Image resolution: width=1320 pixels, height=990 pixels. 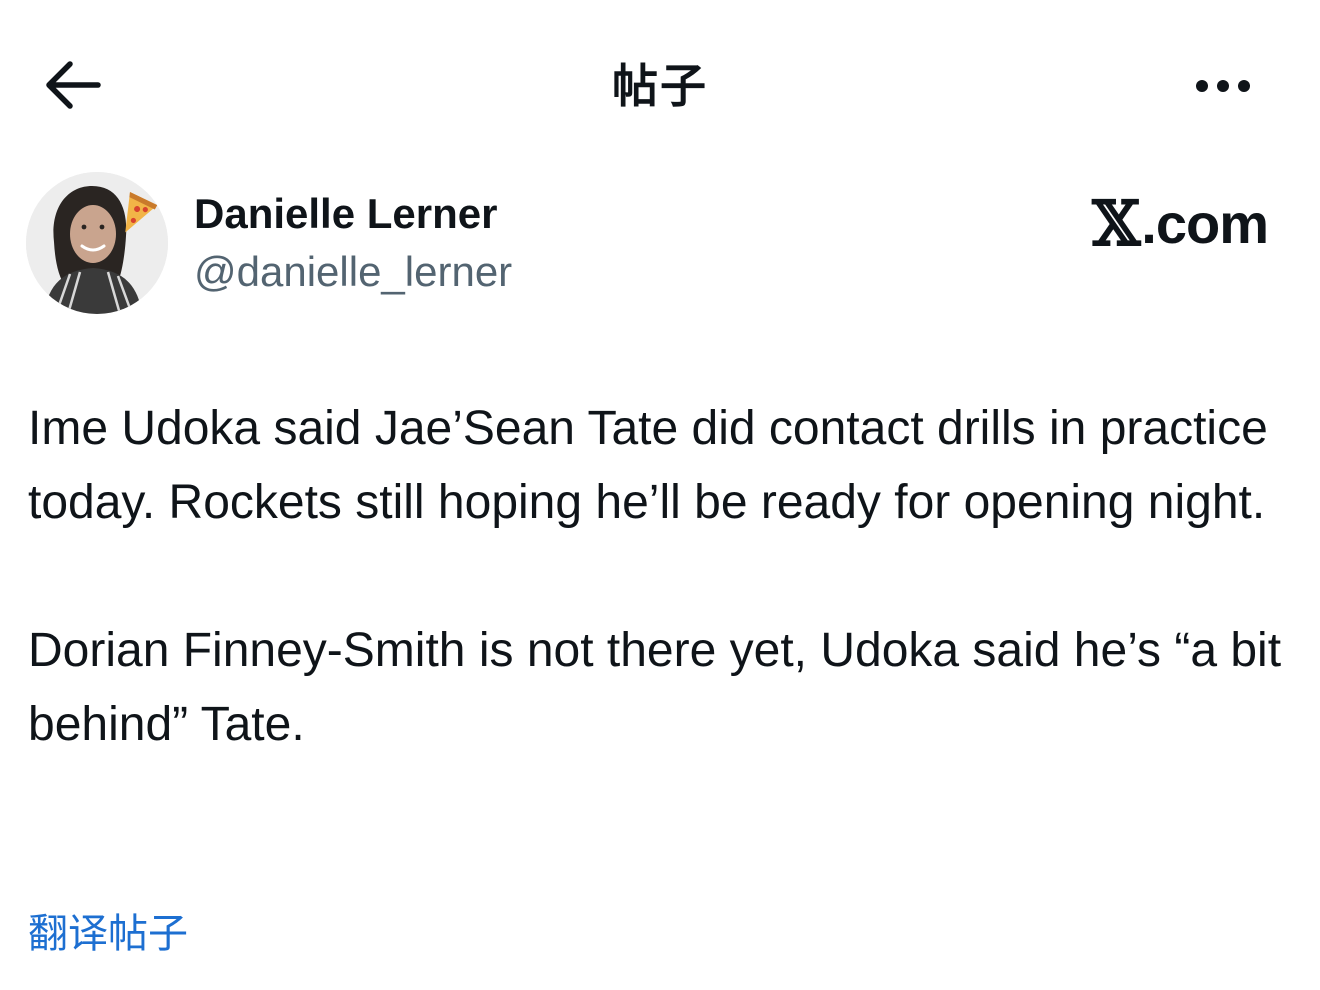 I want to click on page-title: 帖子, so click(x=660, y=86).